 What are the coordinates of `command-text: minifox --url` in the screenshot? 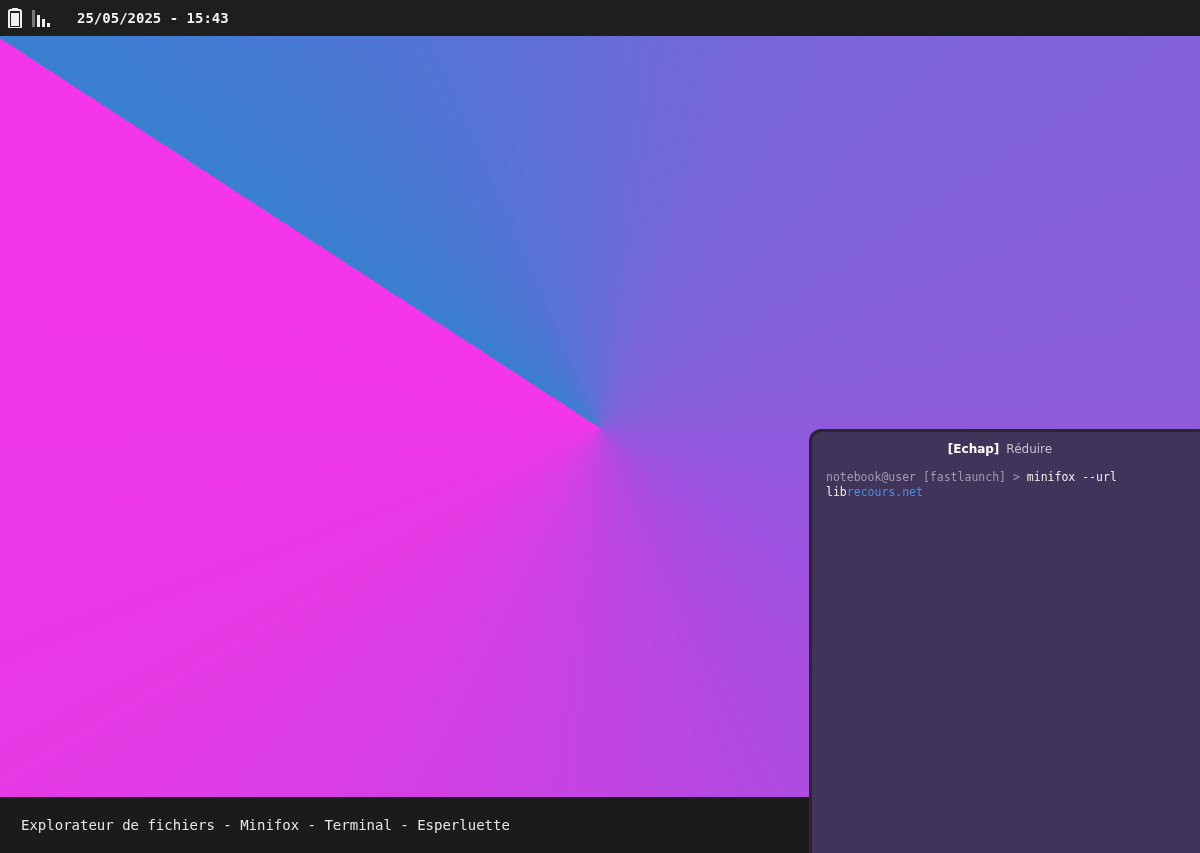 It's located at (1071, 477).